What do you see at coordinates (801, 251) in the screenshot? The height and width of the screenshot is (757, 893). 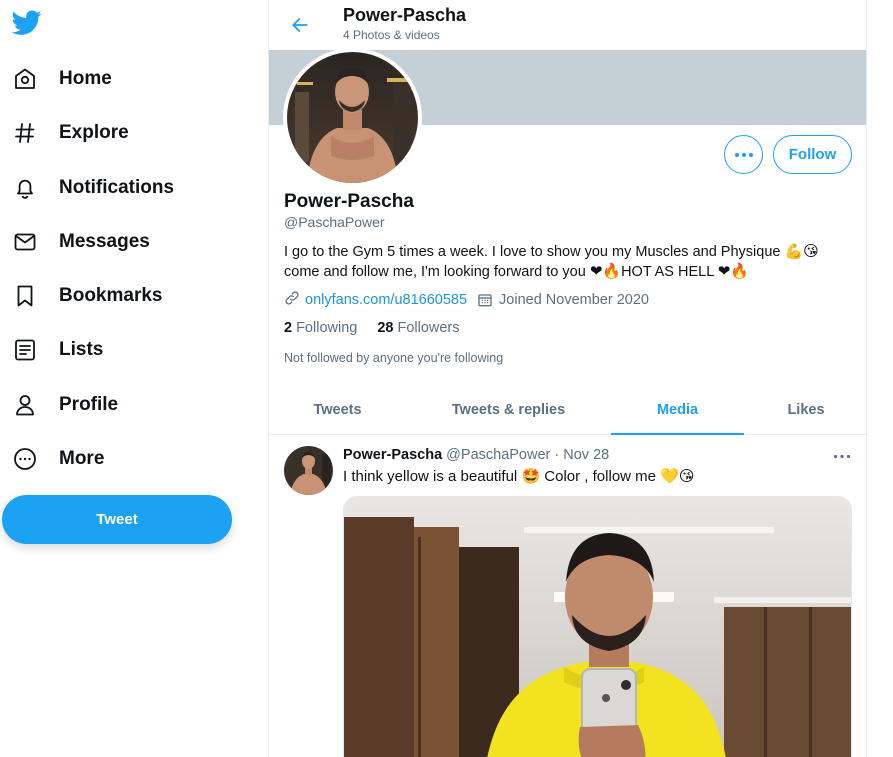 I see `bio-emoji-muscle-kiss: 💪😘` at bounding box center [801, 251].